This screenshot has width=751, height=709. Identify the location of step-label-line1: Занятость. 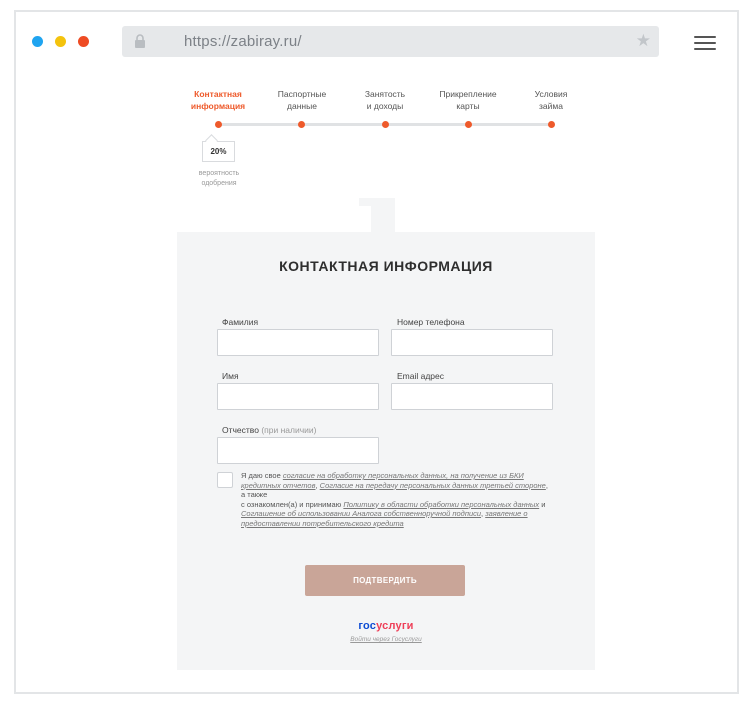
(385, 94).